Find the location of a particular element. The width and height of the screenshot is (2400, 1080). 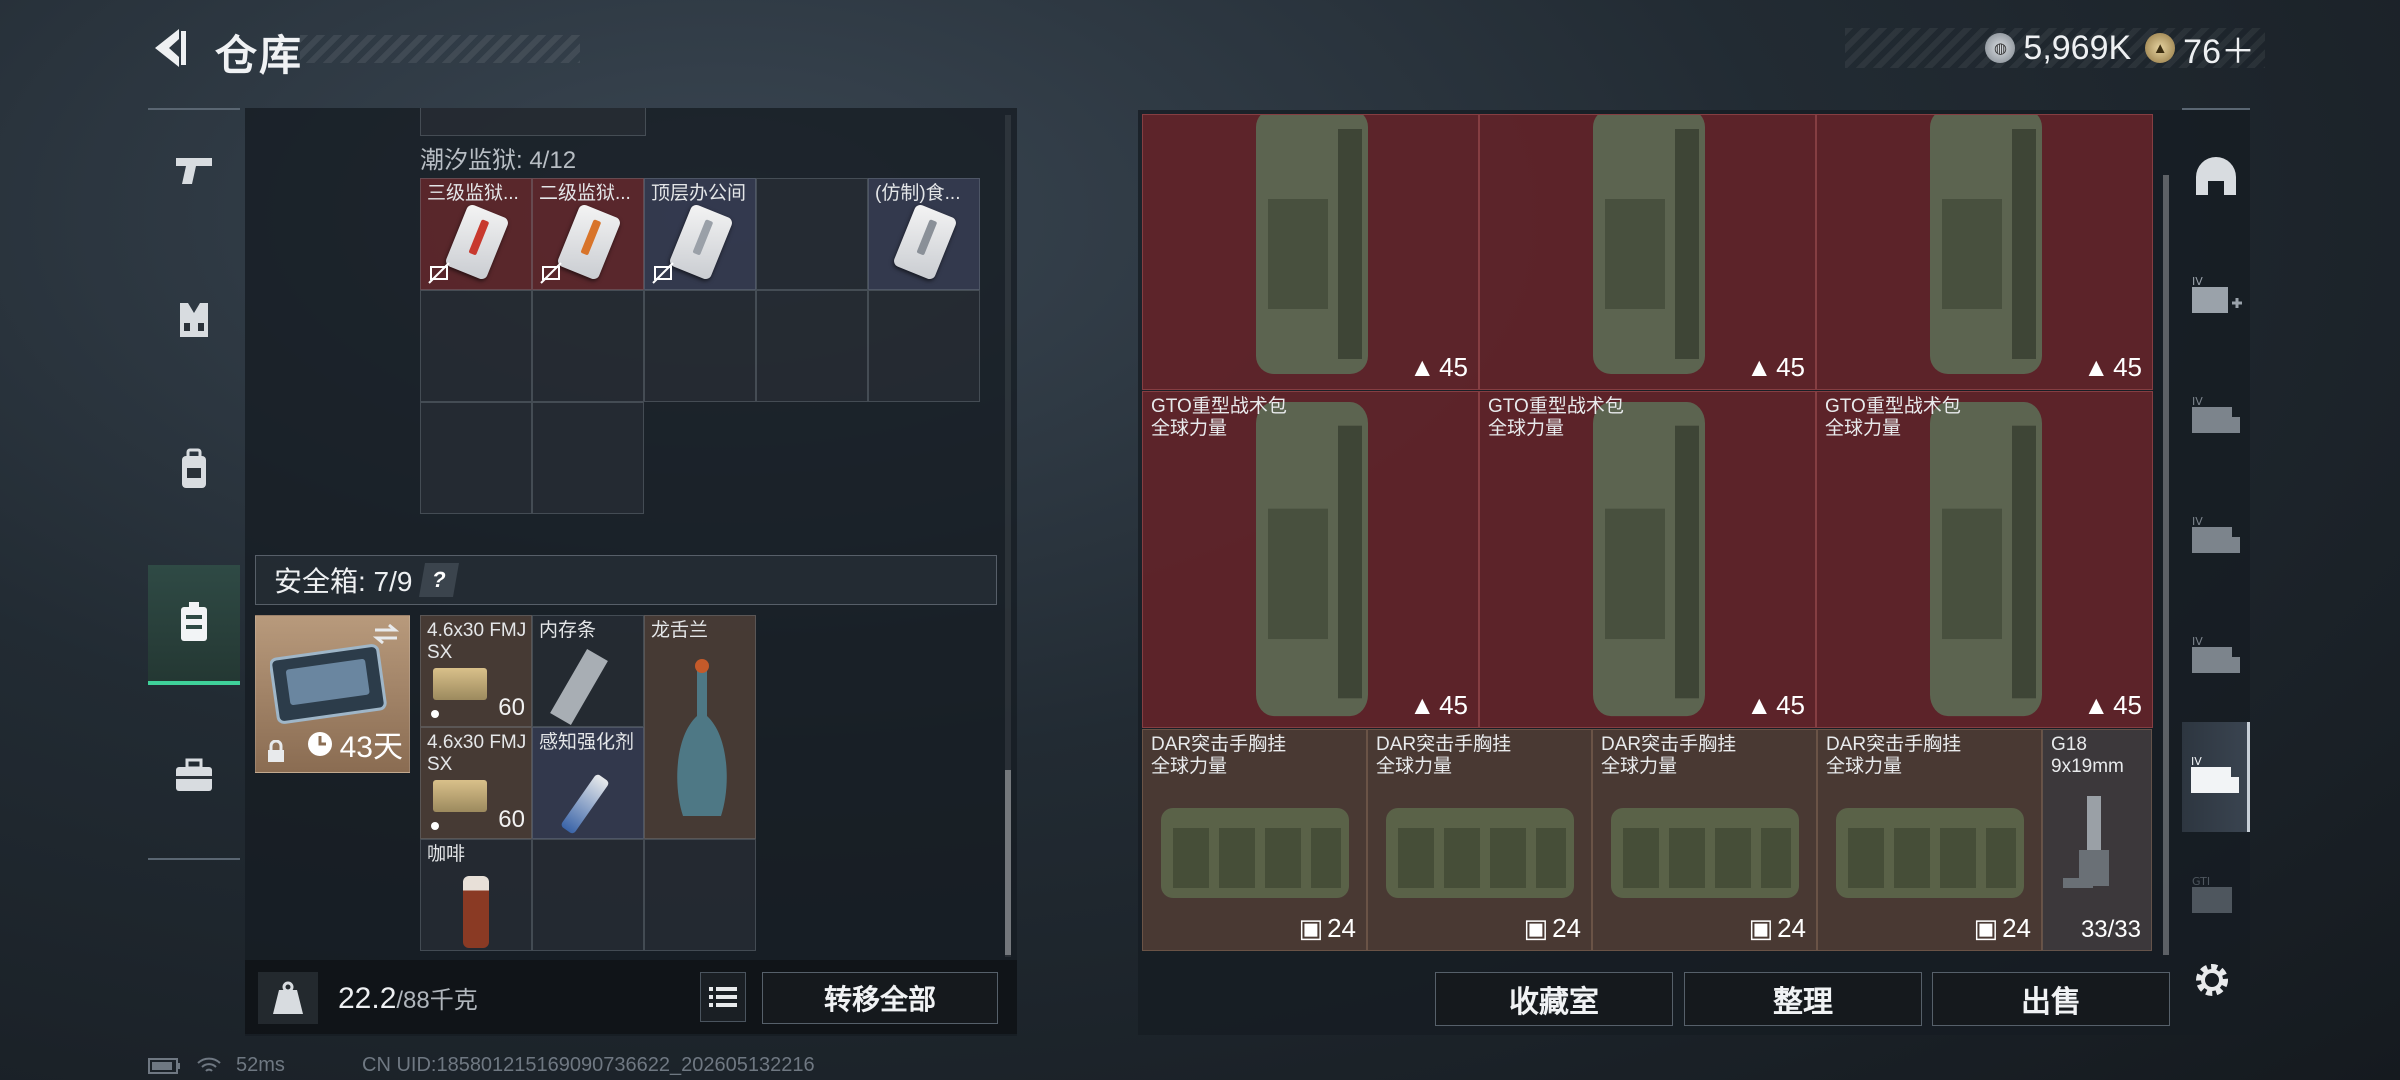

currency-bar: ◍ 5,969K ▲ 76＋ is located at coordinates (2055, 49).